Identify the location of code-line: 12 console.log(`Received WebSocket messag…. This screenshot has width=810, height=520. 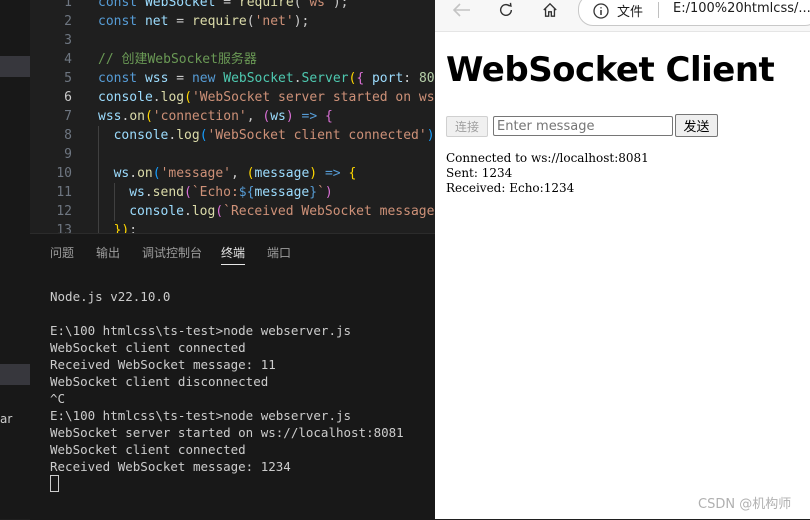
(232, 211).